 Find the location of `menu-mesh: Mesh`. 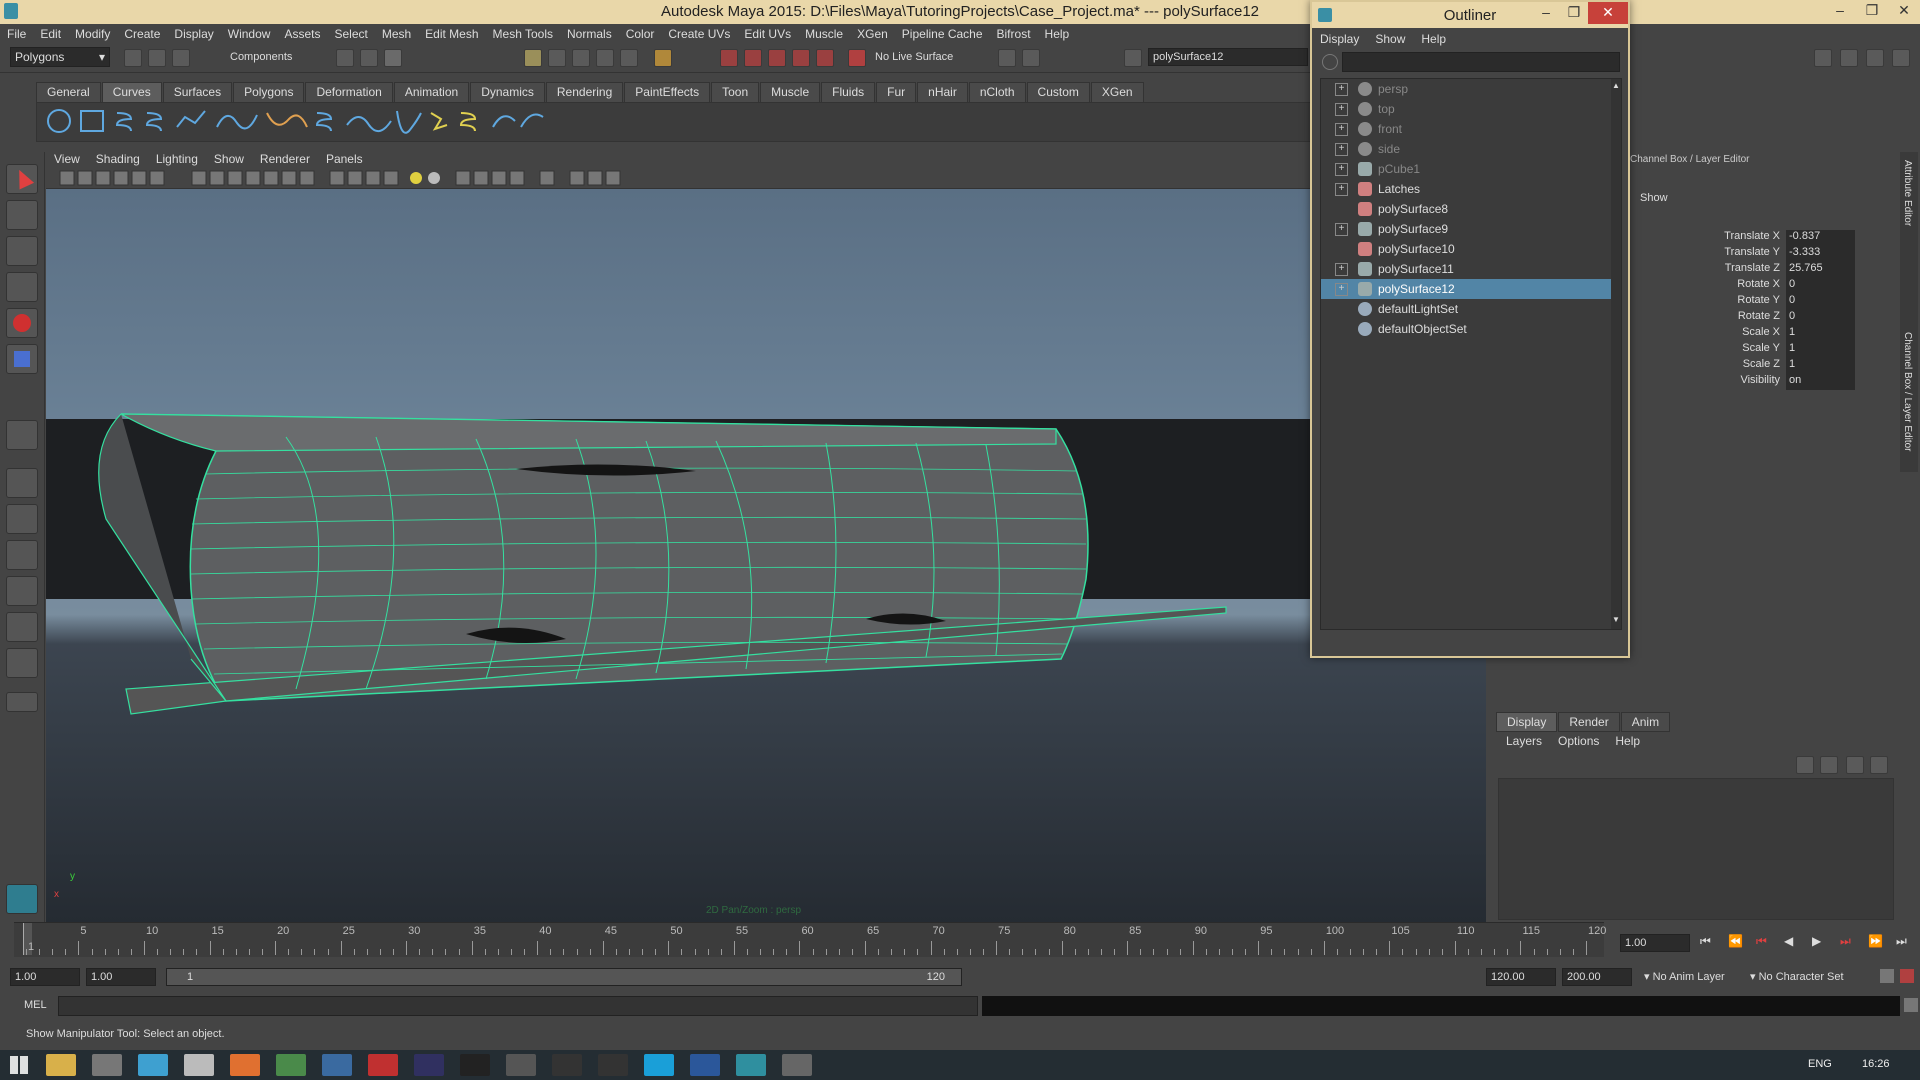

menu-mesh: Mesh is located at coordinates (396, 34).